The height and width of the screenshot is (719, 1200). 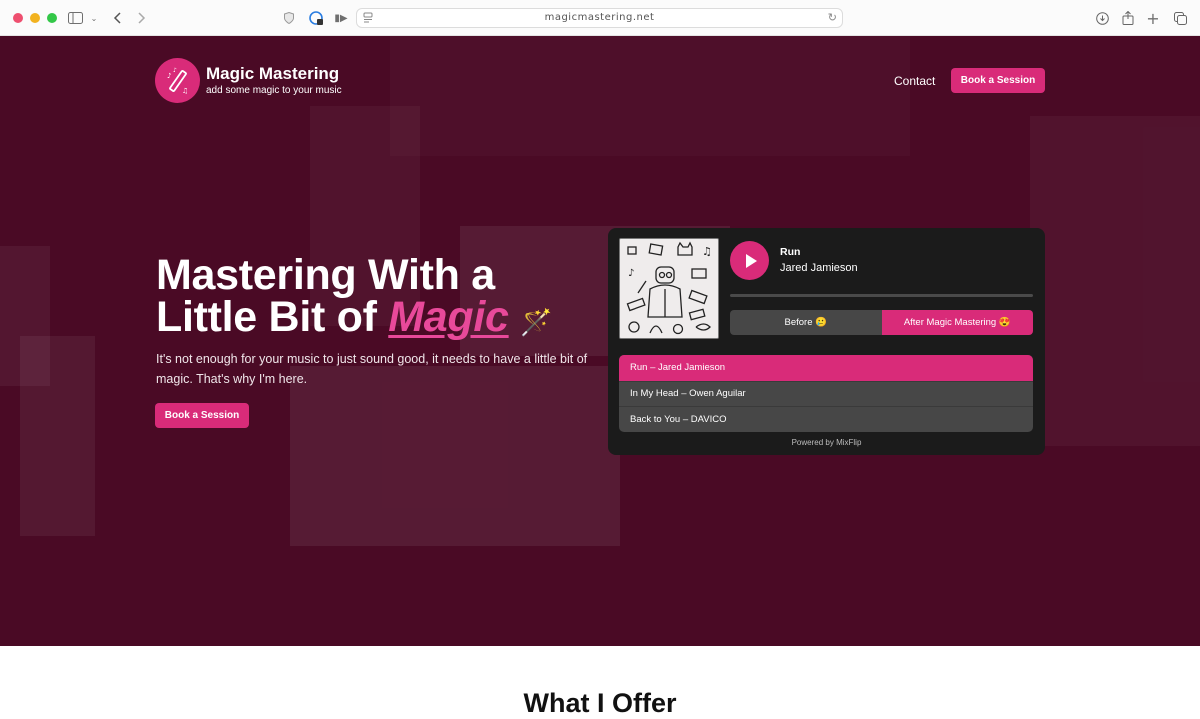 I want to click on hero-headline: Mastering With a Little Bit of Magic 🪄, so click(x=354, y=297).